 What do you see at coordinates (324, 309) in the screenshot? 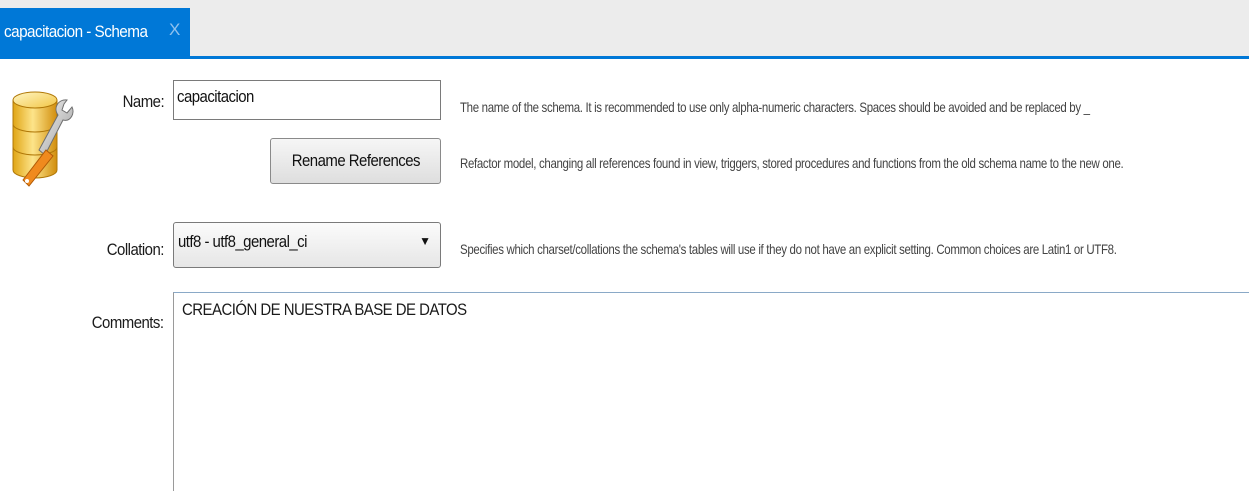
I see `comments-value: CREACIÓN DE NUESTRA BASE DE DATOS` at bounding box center [324, 309].